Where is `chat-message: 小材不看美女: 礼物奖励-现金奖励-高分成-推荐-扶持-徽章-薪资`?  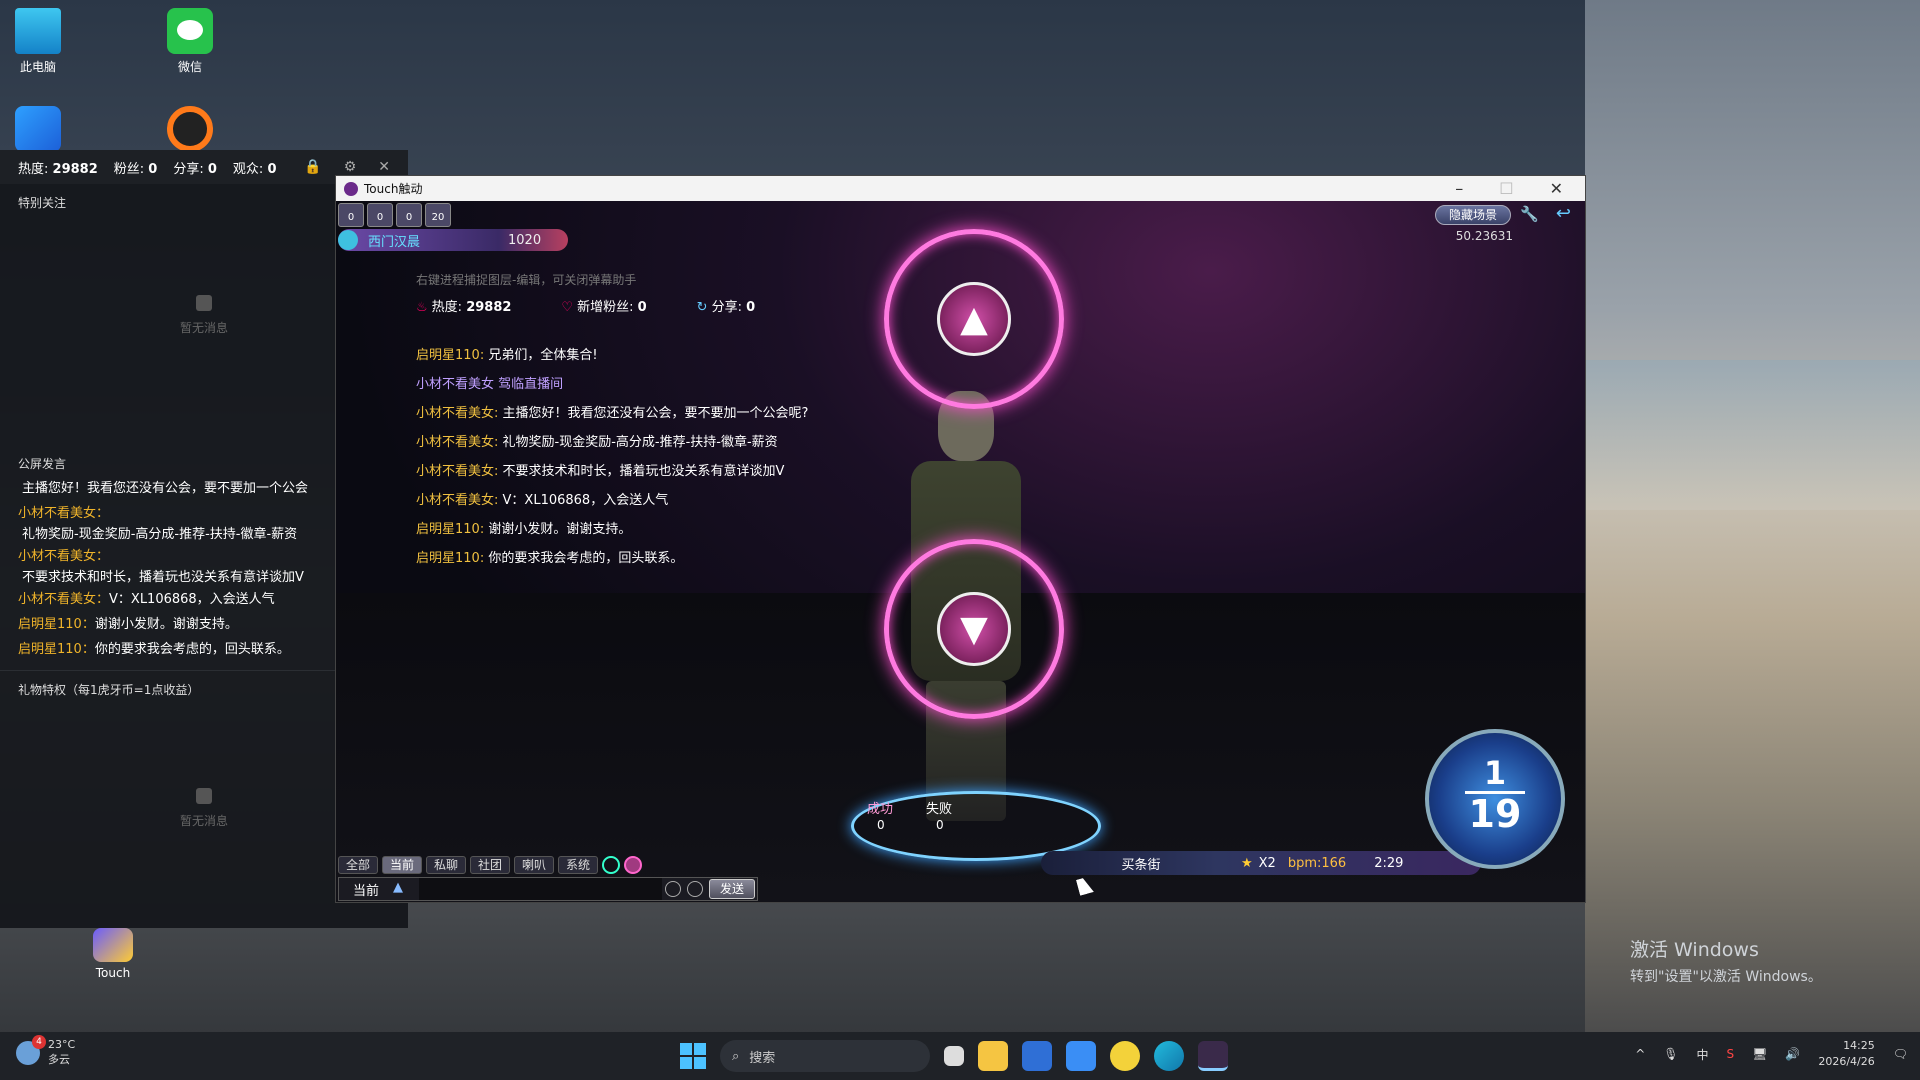 chat-message: 小材不看美女: 礼物奖励-现金奖励-高分成-推荐-扶持-徽章-薪资 is located at coordinates (597, 442).